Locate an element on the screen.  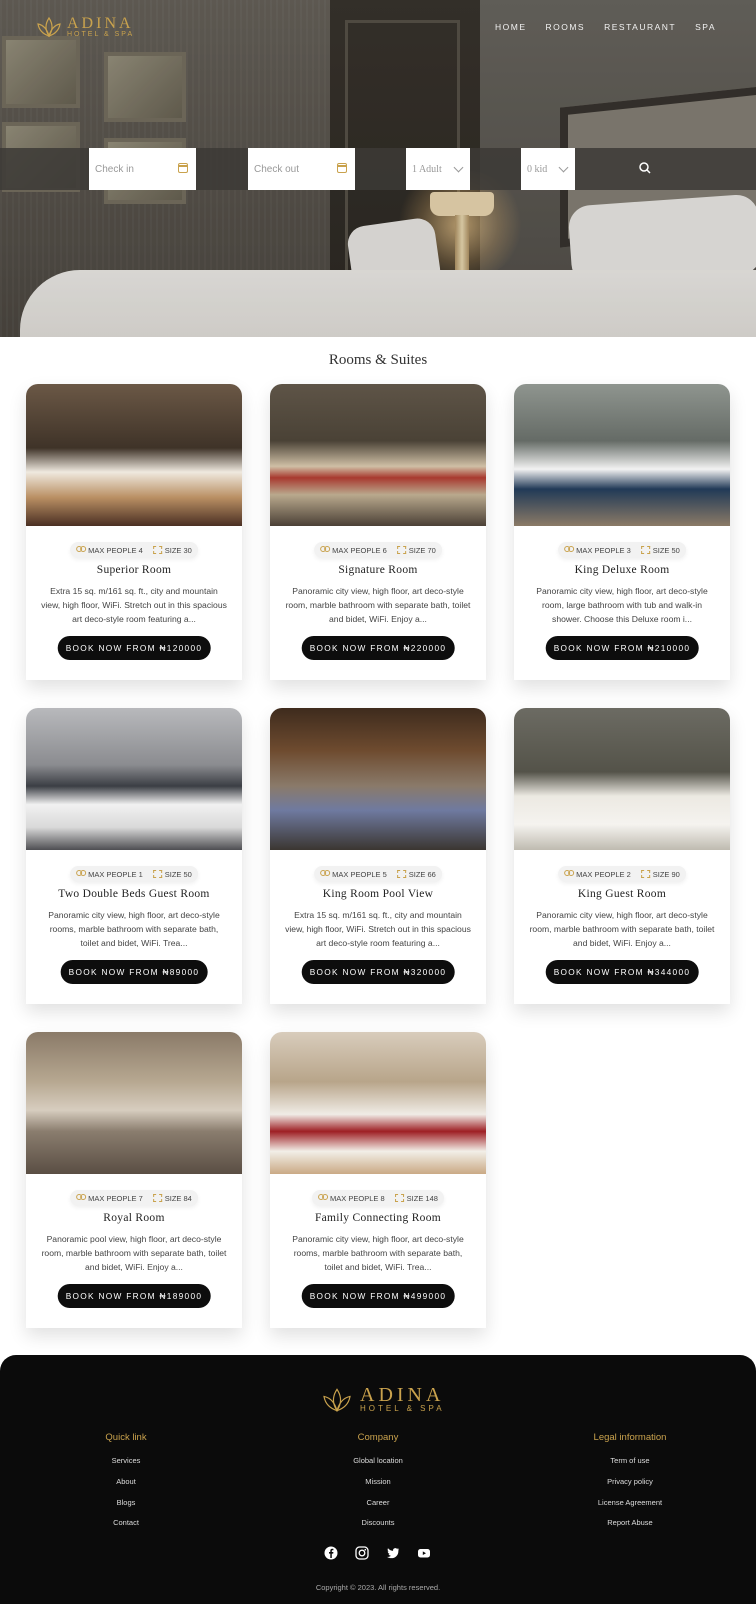
nav-home: HOME is located at coordinates (511, 27).